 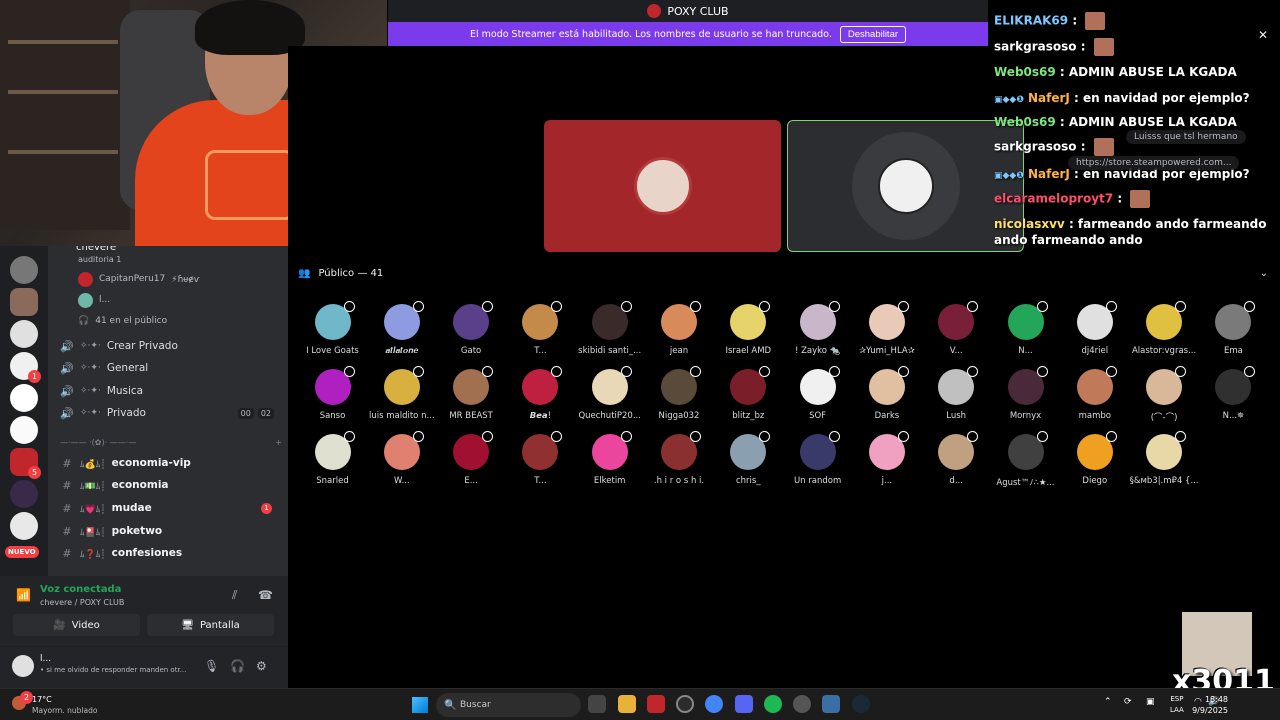 What do you see at coordinates (1094, 328) in the screenshot?
I see `audience-member: dj4riel` at bounding box center [1094, 328].